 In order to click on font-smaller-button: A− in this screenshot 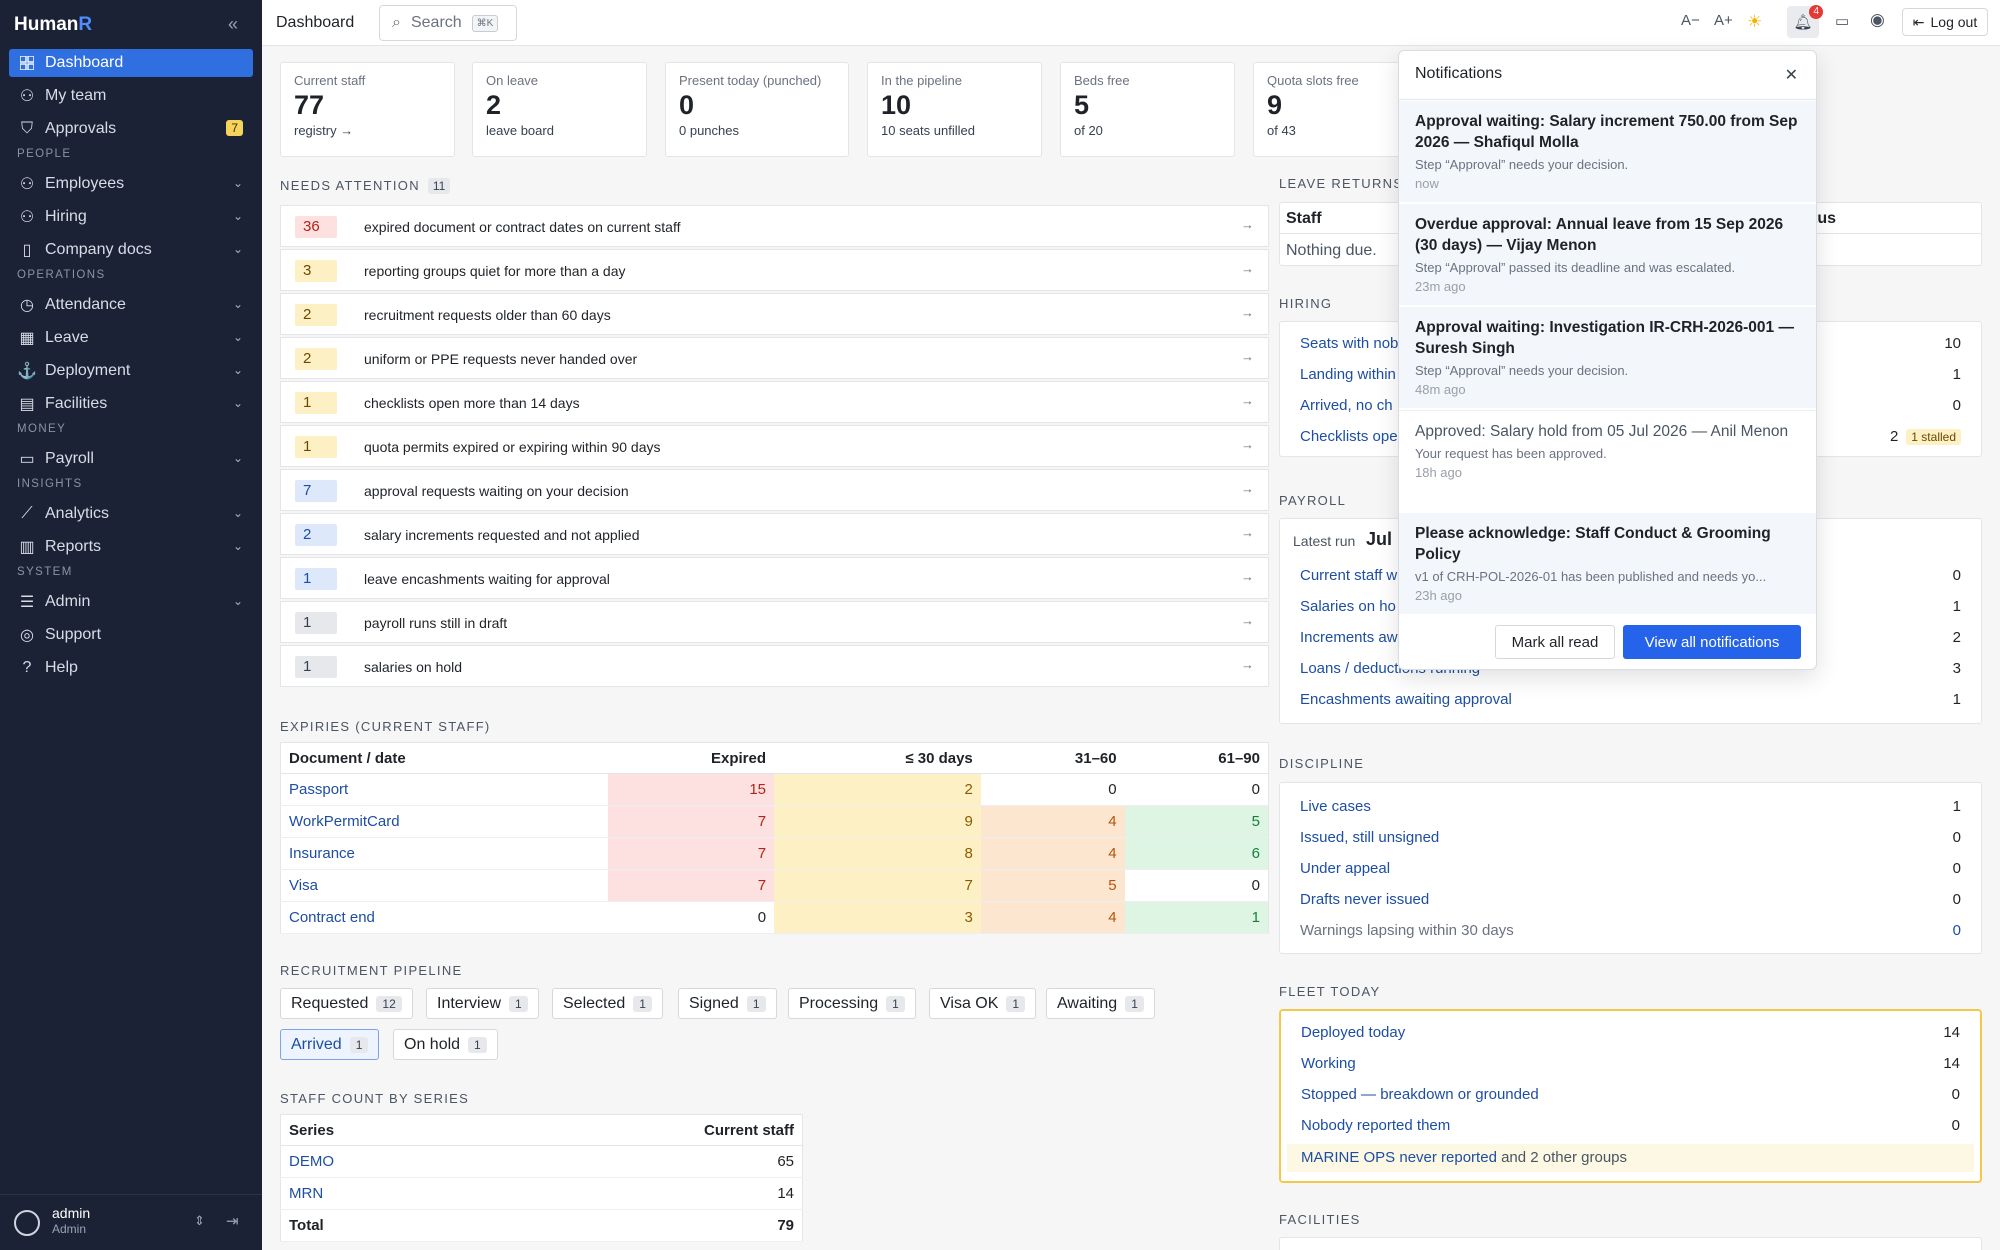, I will do `click(1690, 20)`.